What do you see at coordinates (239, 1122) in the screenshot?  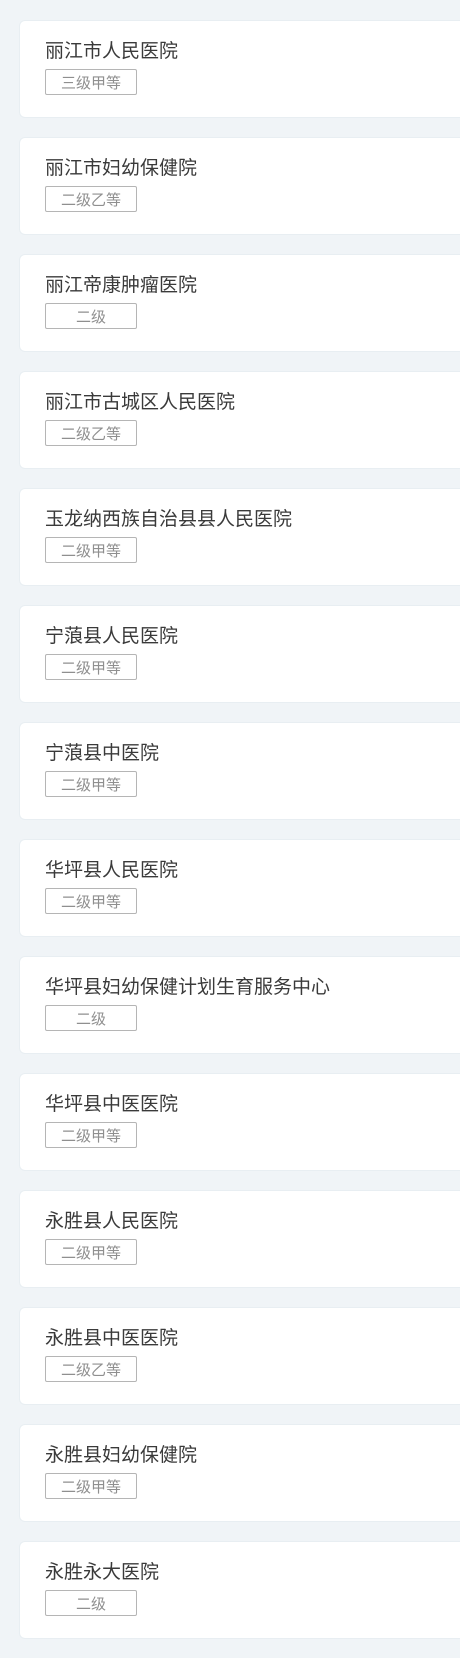 I see `hospital-card: 华坪县中医医院 二级甲等` at bounding box center [239, 1122].